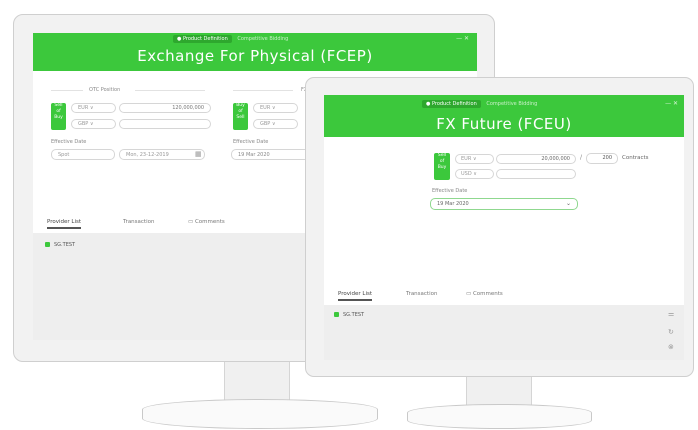  Describe the element at coordinates (671, 332) in the screenshot. I see `refresh-icon: ↻` at that location.